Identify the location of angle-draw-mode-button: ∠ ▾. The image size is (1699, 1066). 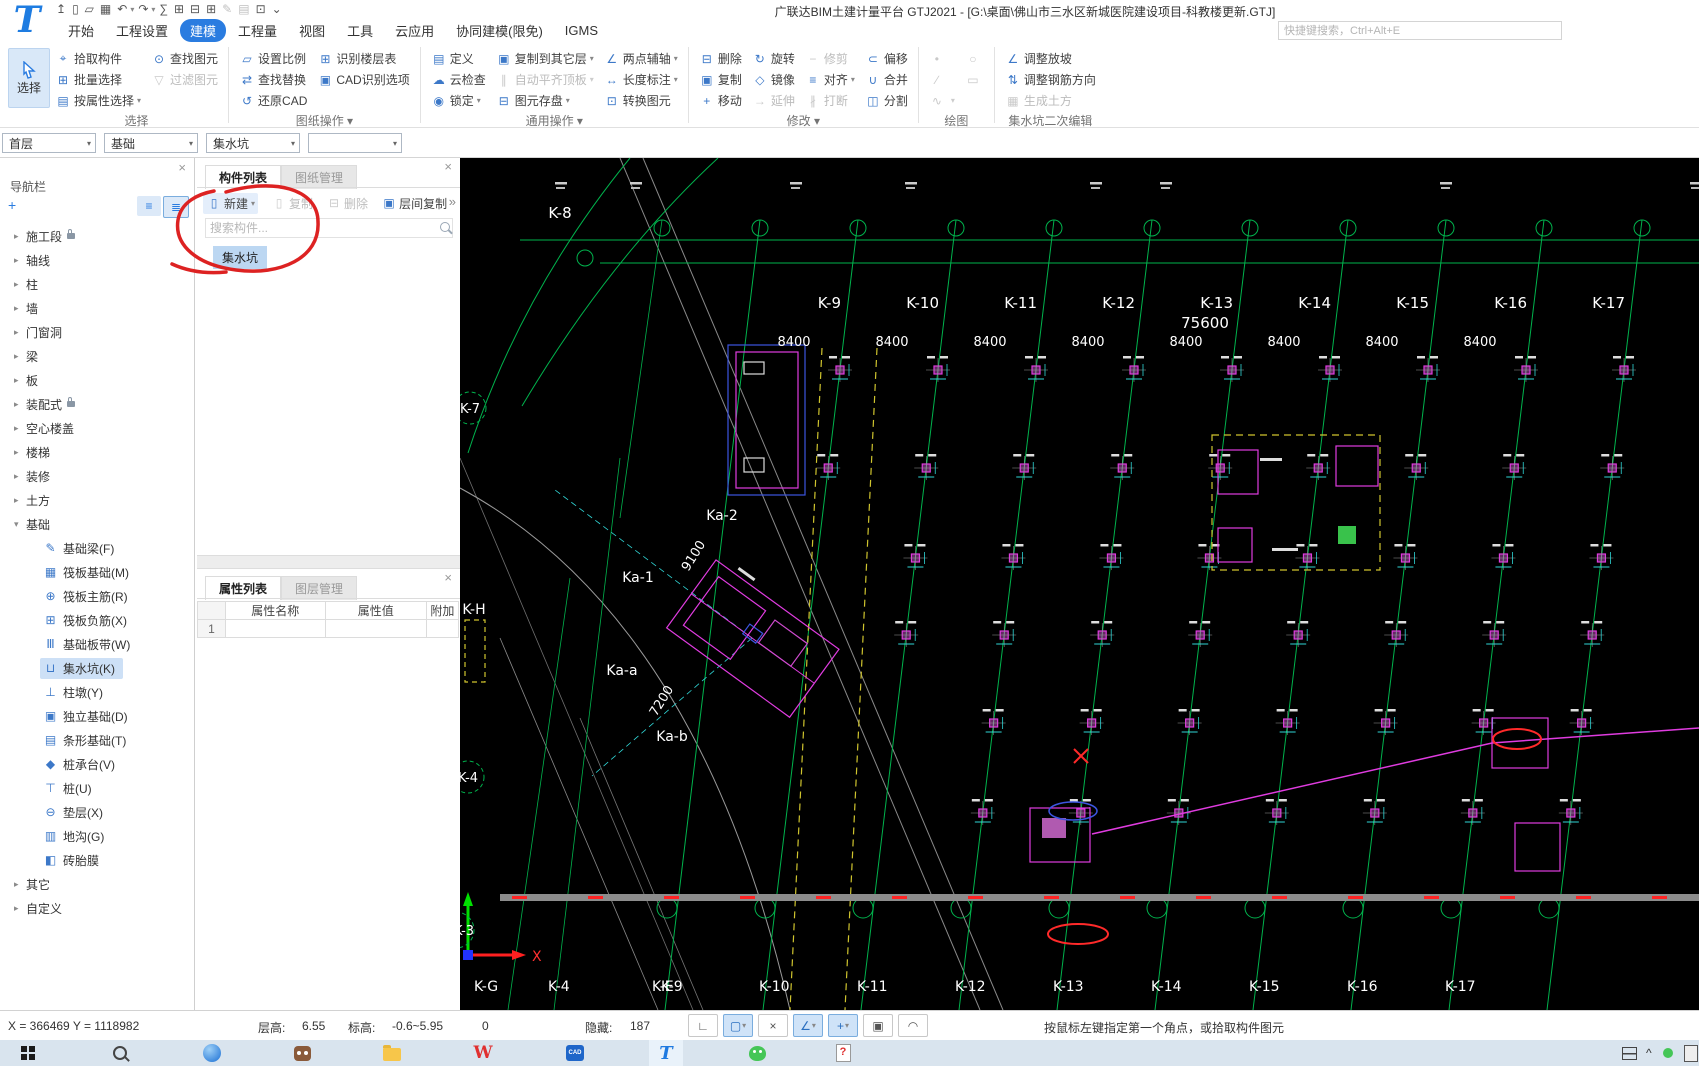
(808, 1025).